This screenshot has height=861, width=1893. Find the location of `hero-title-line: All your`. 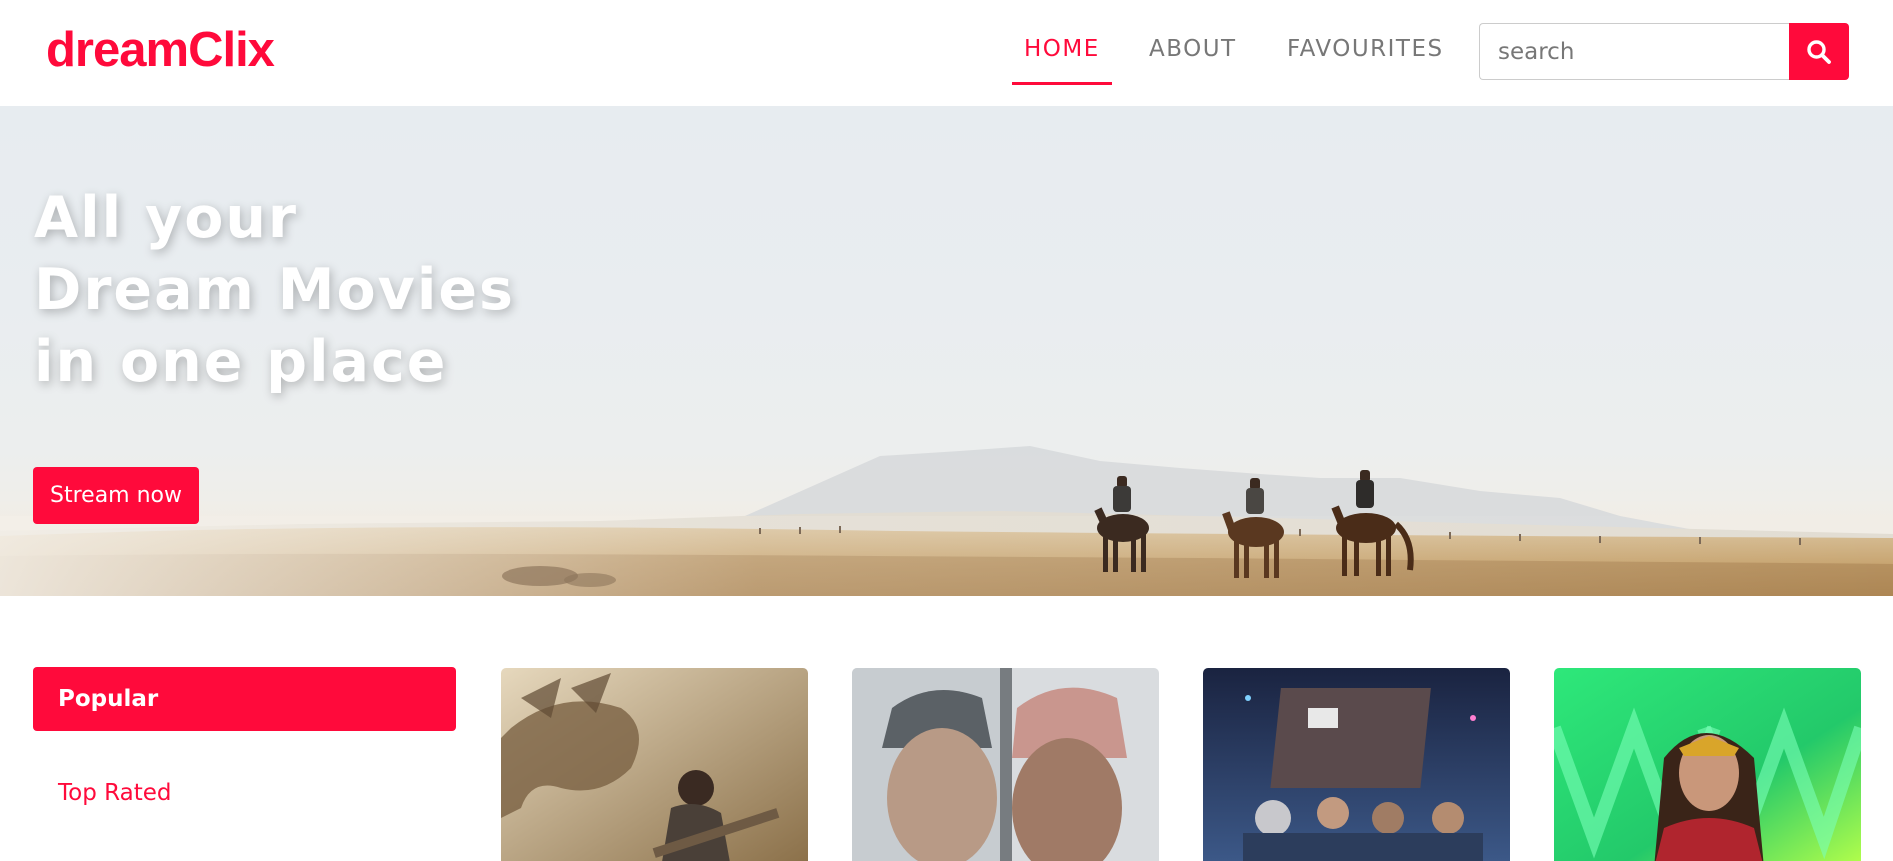

hero-title-line: All your is located at coordinates (166, 218).